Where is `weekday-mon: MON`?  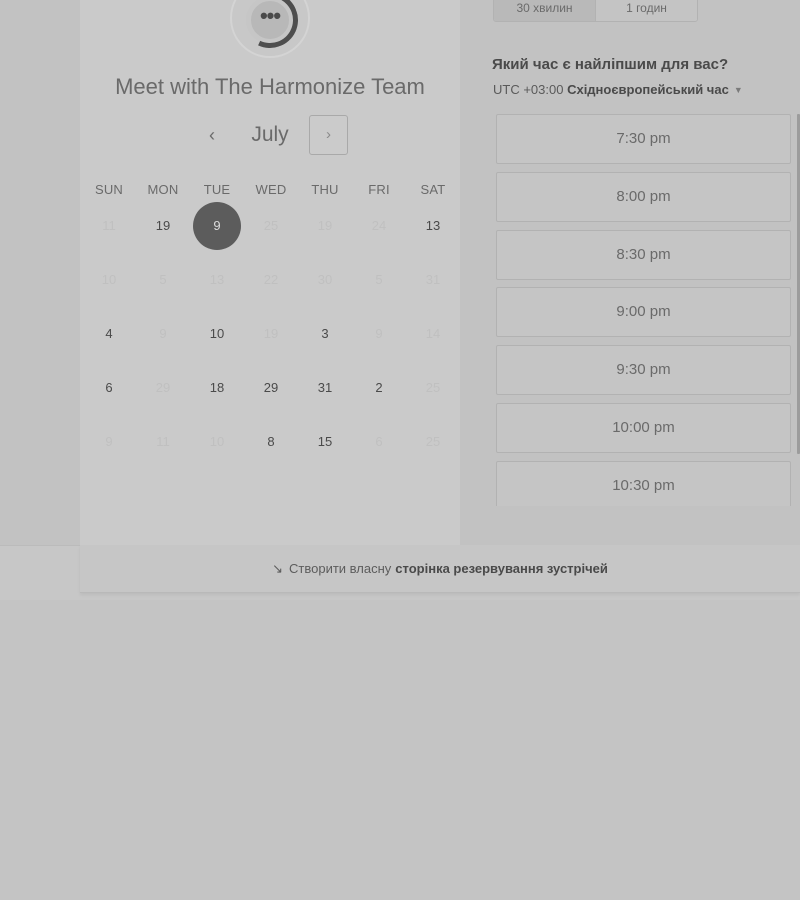
weekday-mon: MON is located at coordinates (163, 189).